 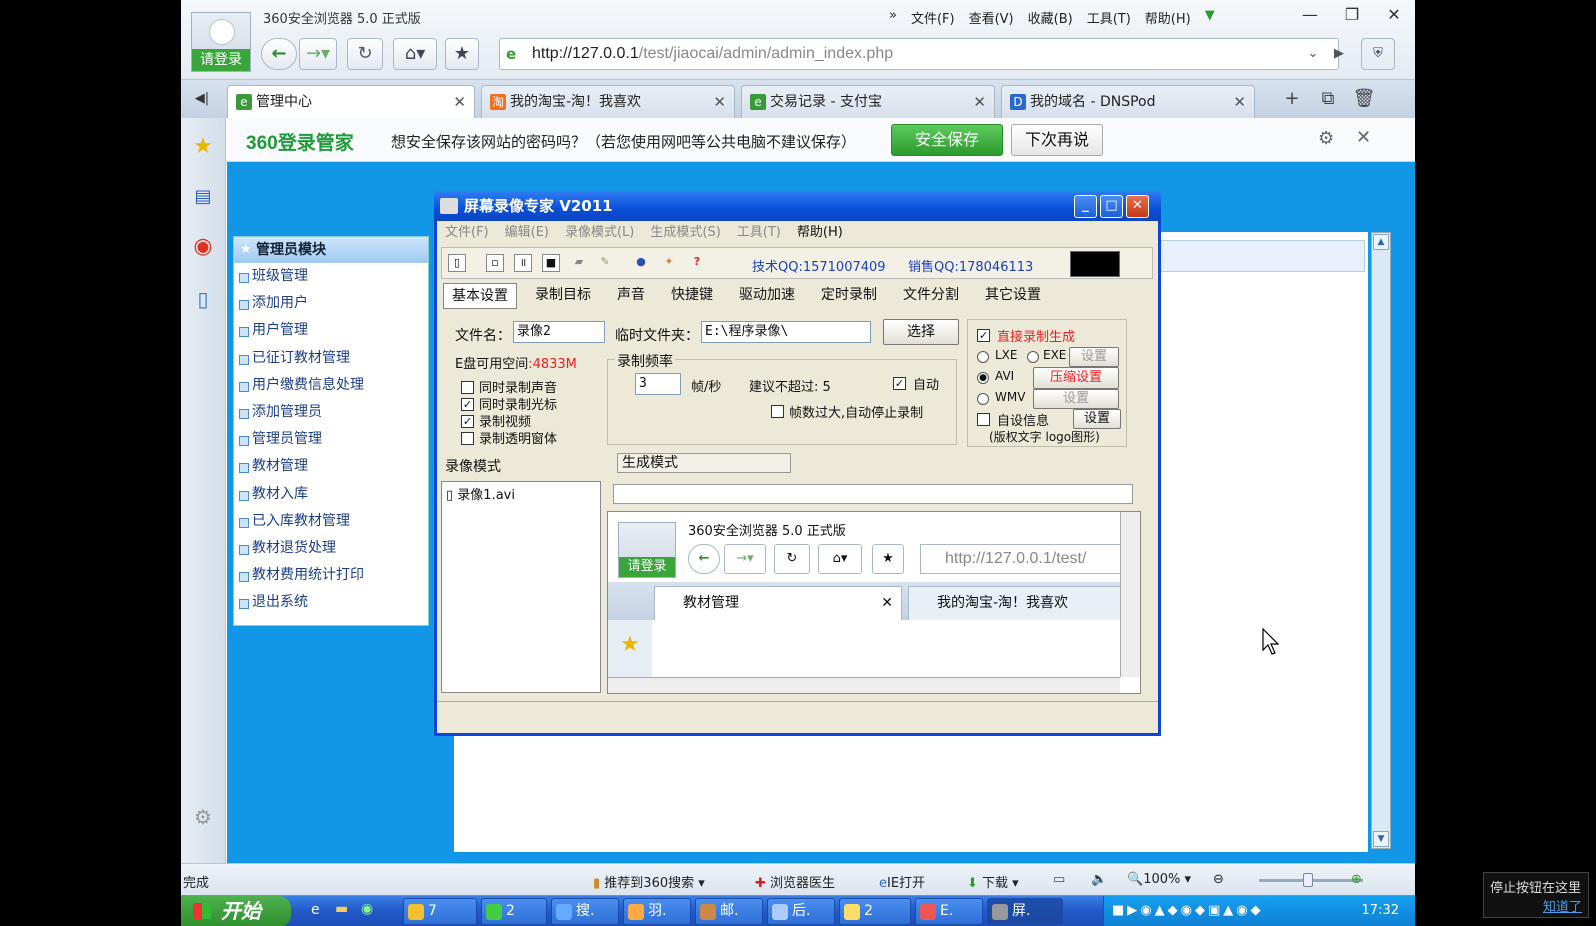 What do you see at coordinates (1356, 879) in the screenshot?
I see `zoom-in-icon: ⊕` at bounding box center [1356, 879].